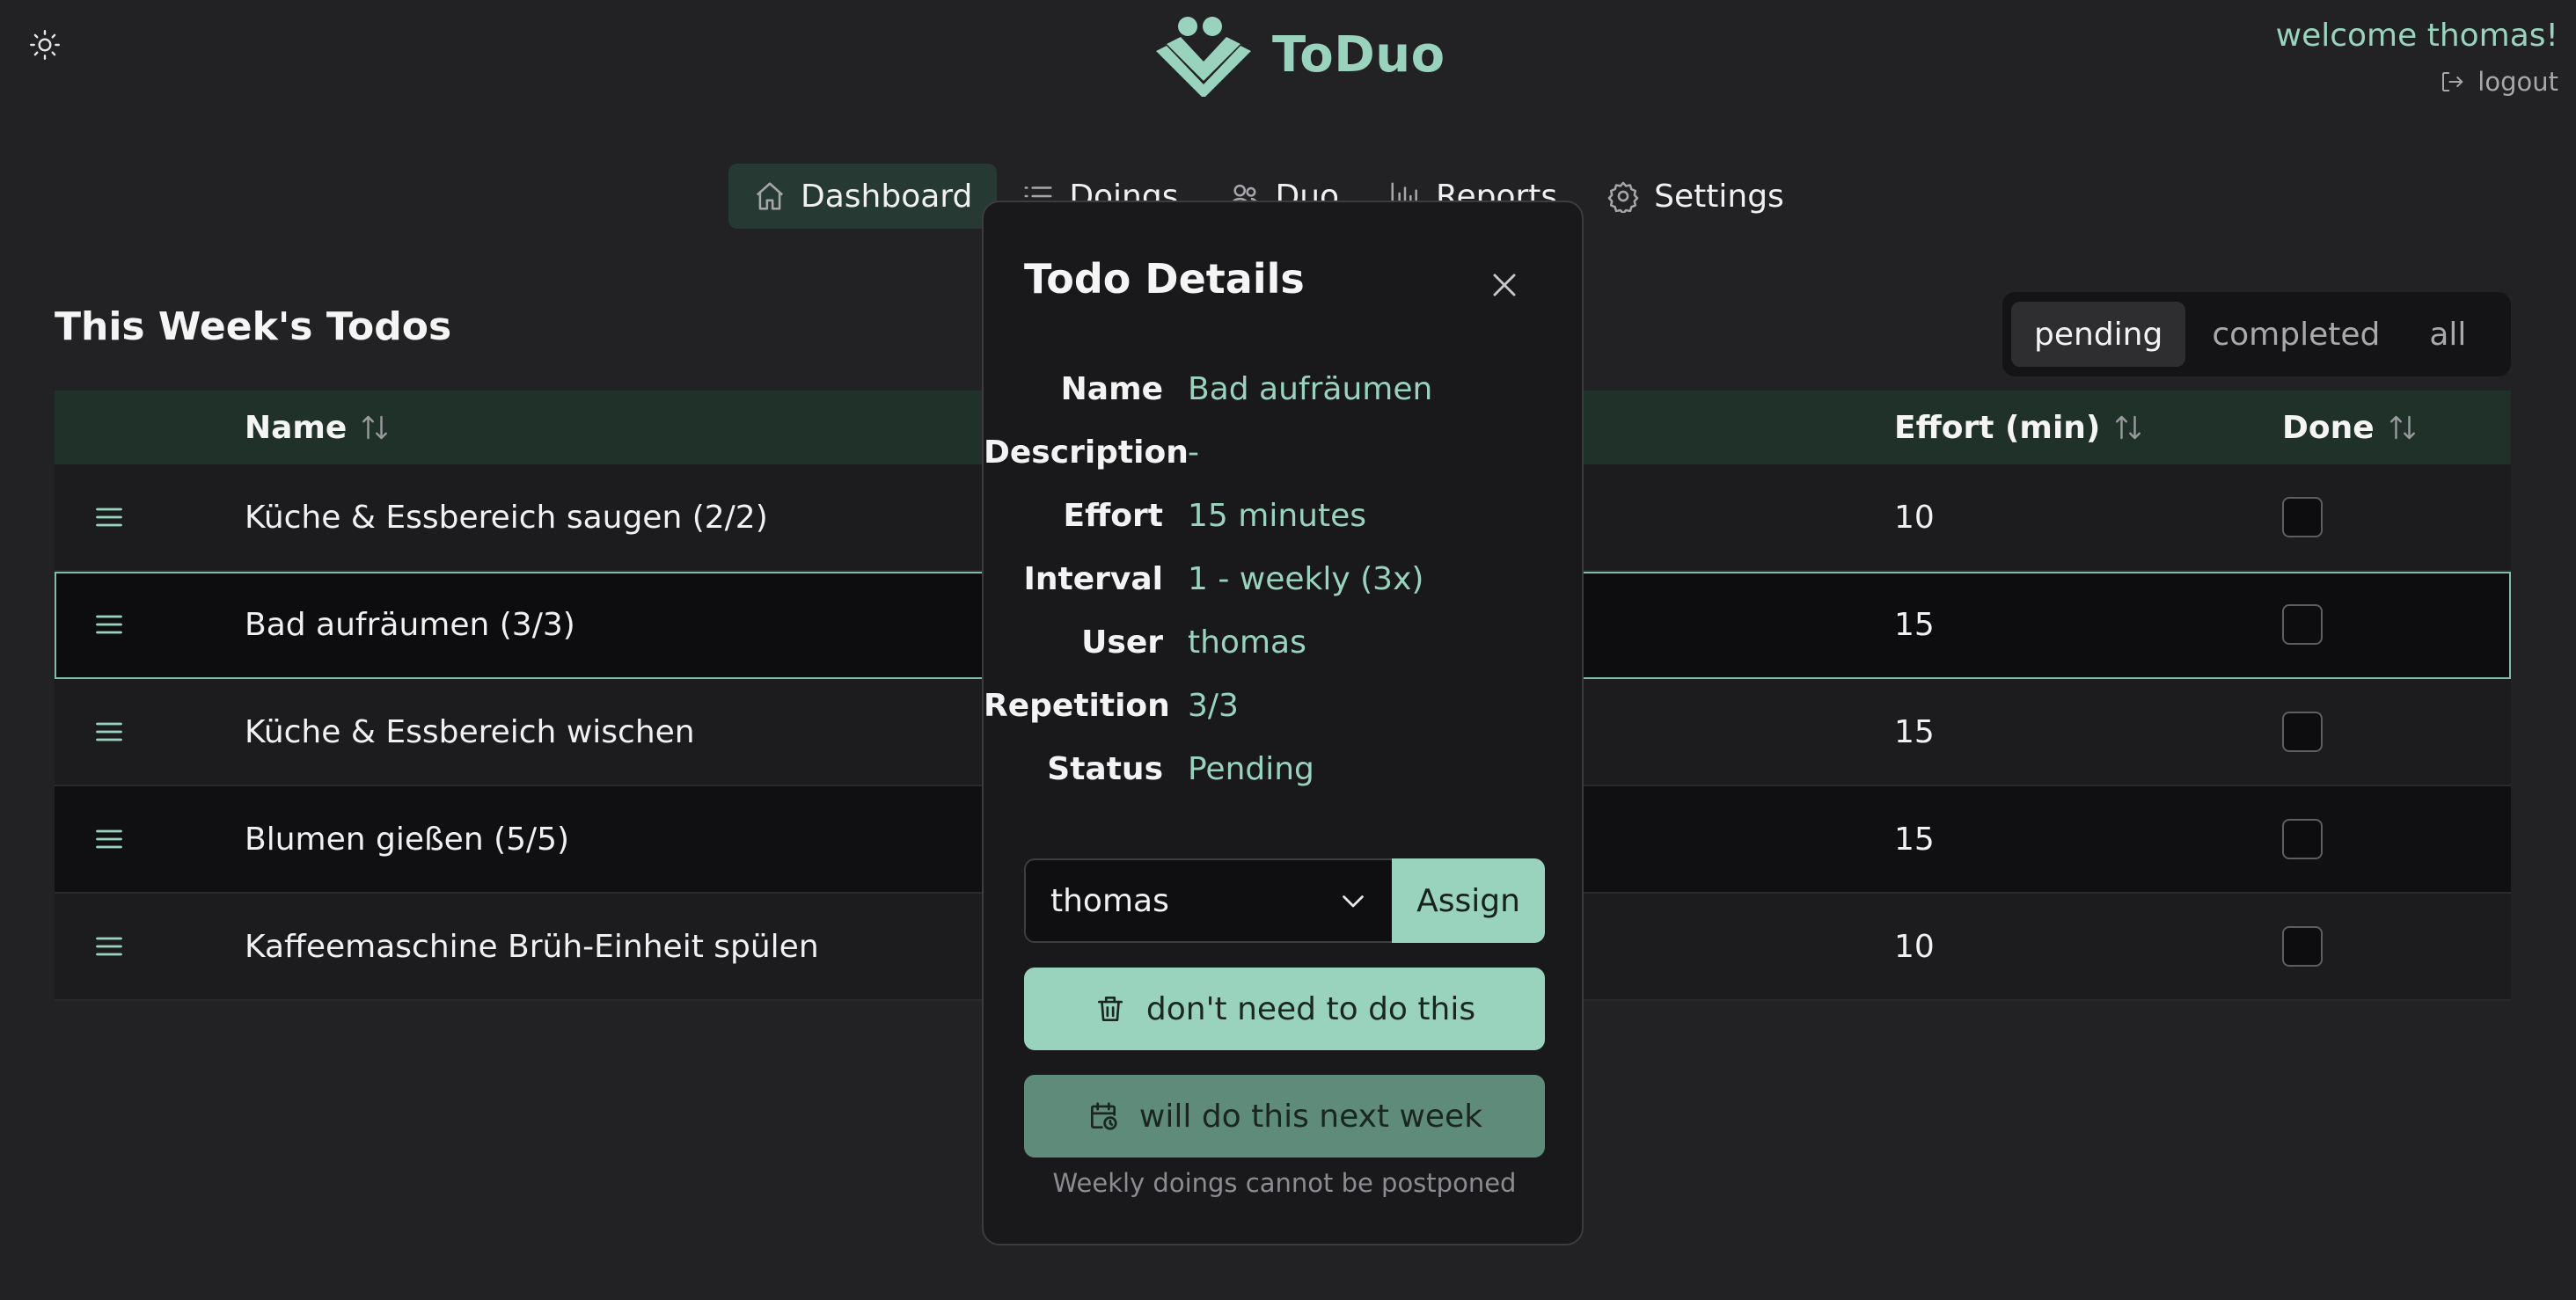 The image size is (2576, 1300). I want to click on column-header-effort: Effort (min), so click(2019, 427).